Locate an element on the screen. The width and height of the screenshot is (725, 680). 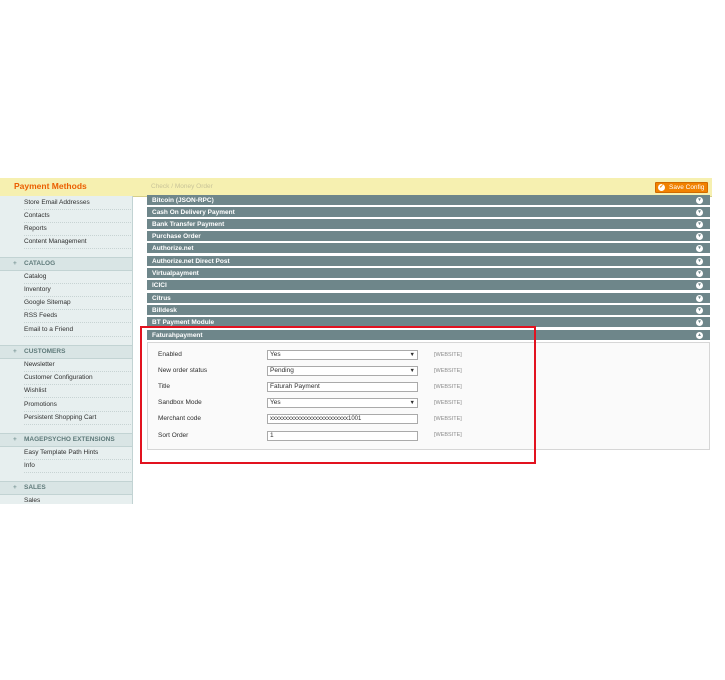
payment-row-label: ICICI is located at coordinates (159, 285).